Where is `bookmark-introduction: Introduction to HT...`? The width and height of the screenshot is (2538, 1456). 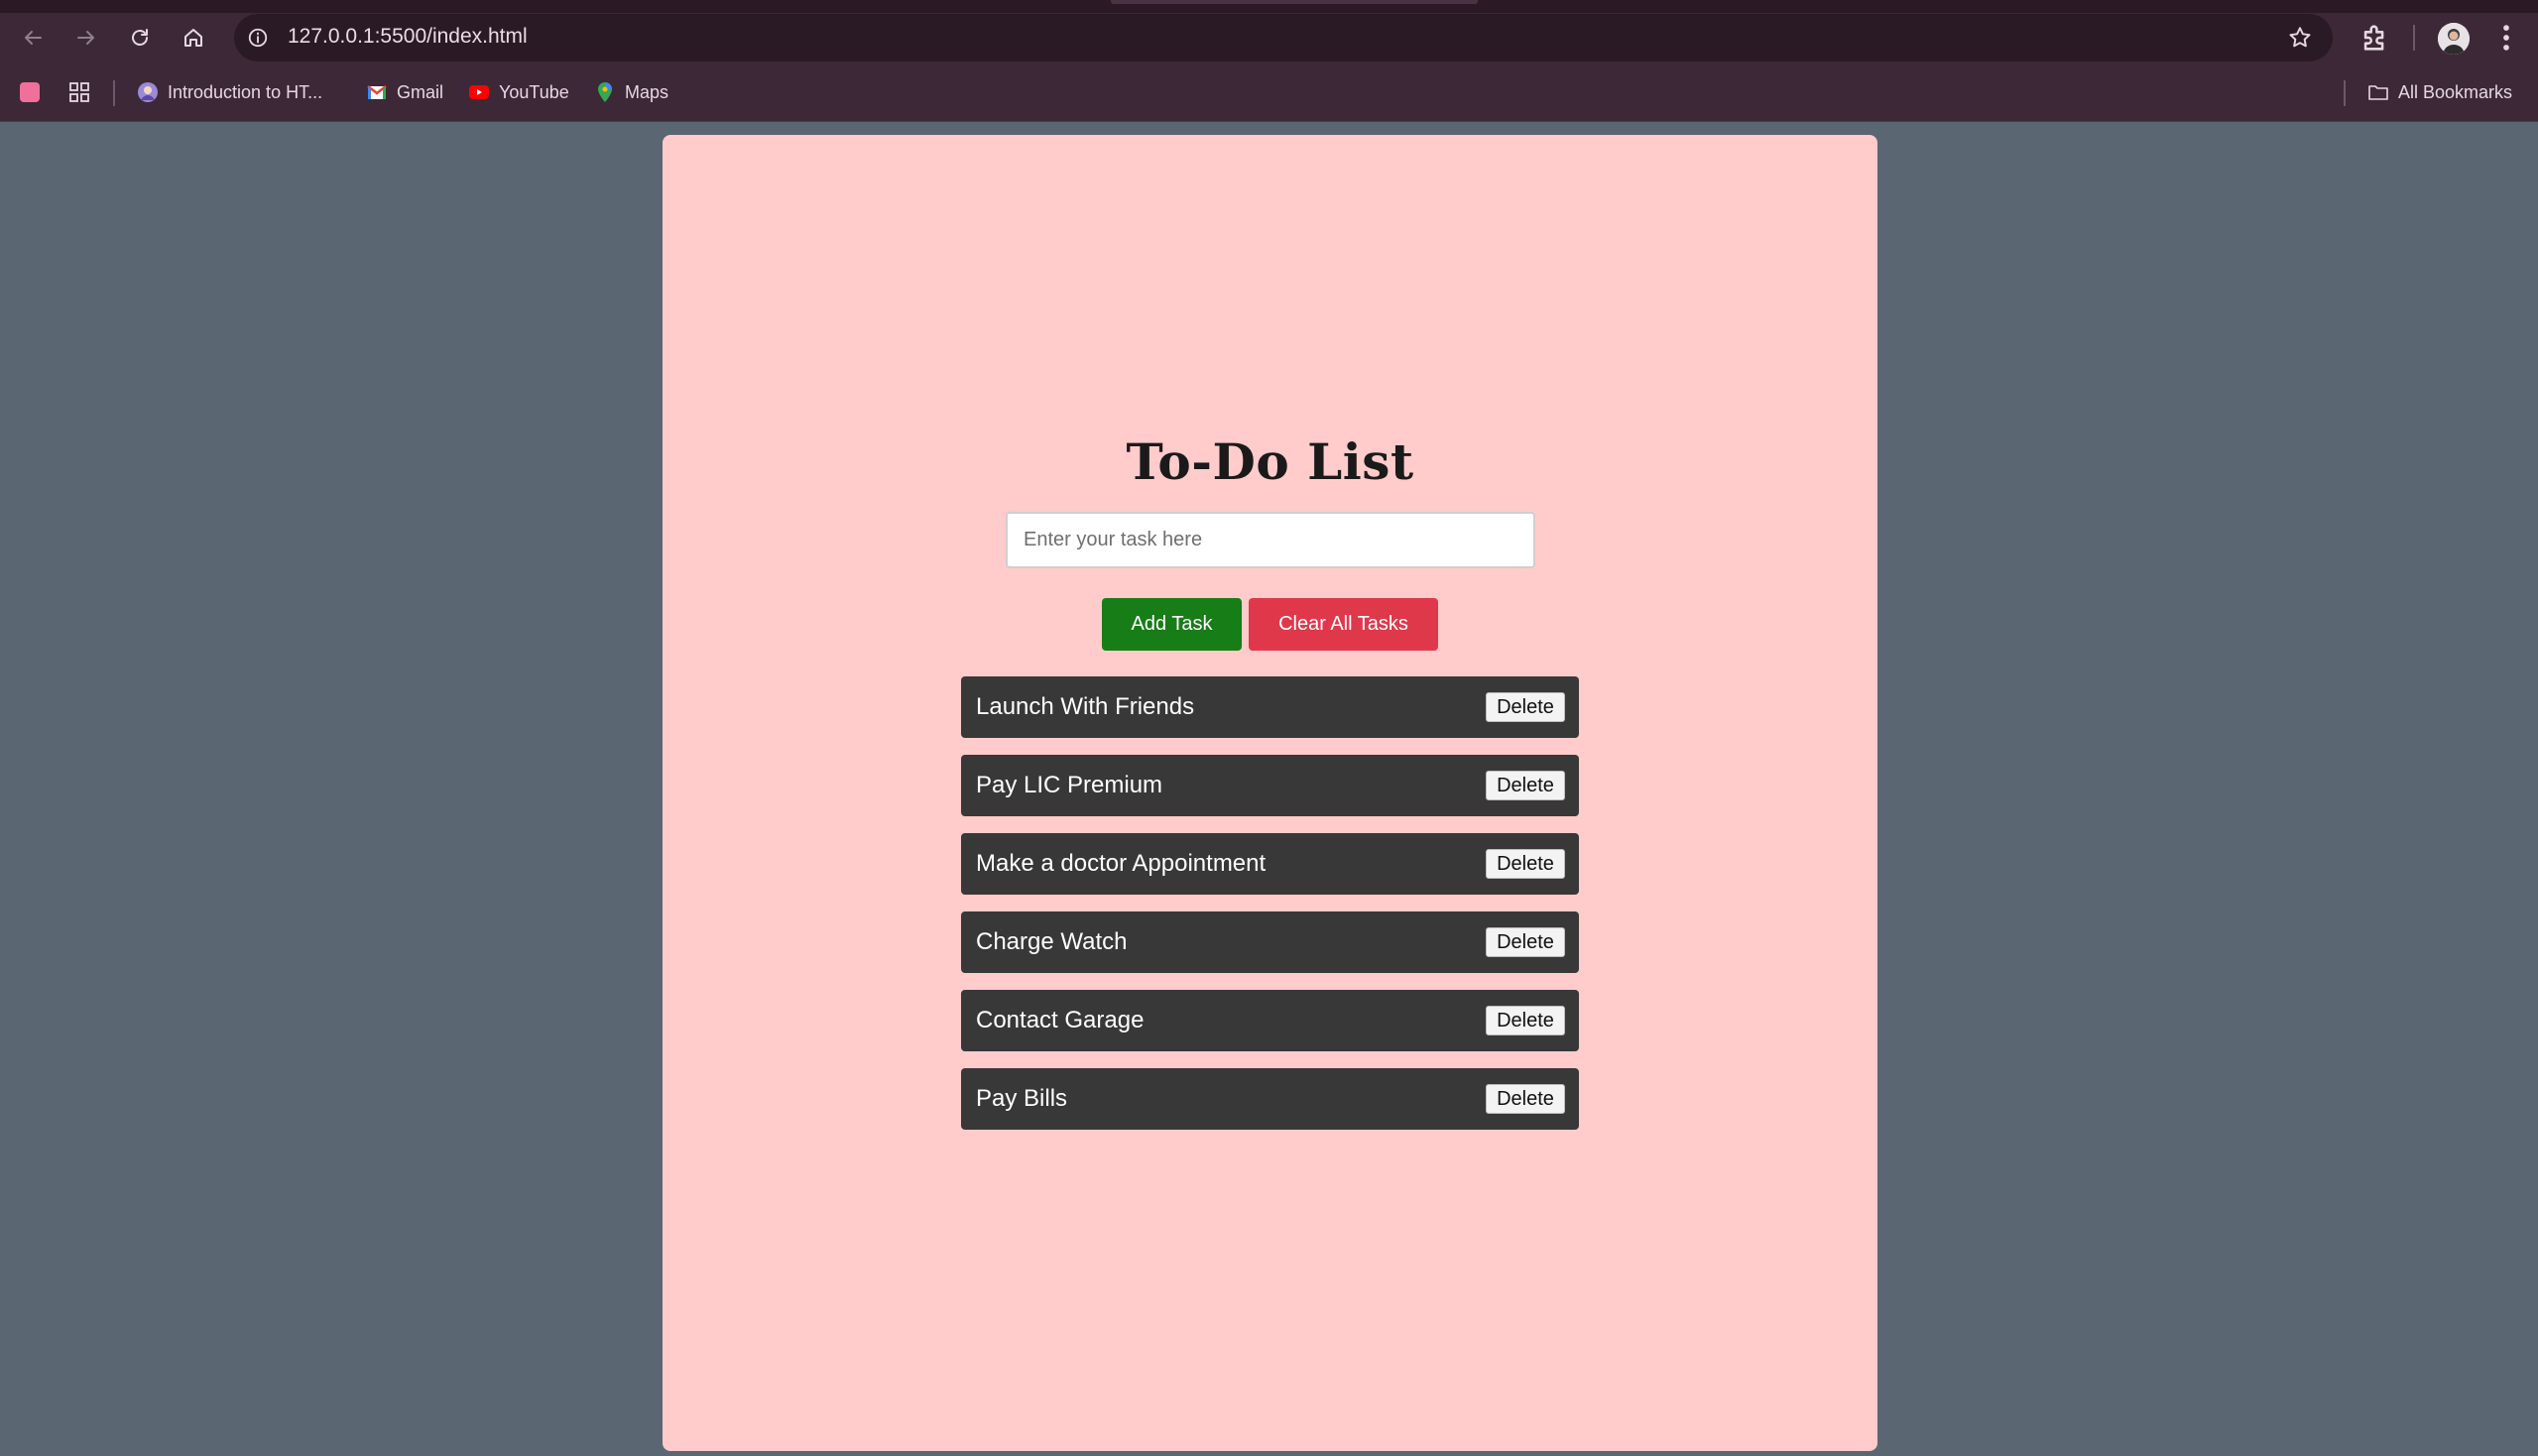 bookmark-introduction: Introduction to HT... is located at coordinates (229, 92).